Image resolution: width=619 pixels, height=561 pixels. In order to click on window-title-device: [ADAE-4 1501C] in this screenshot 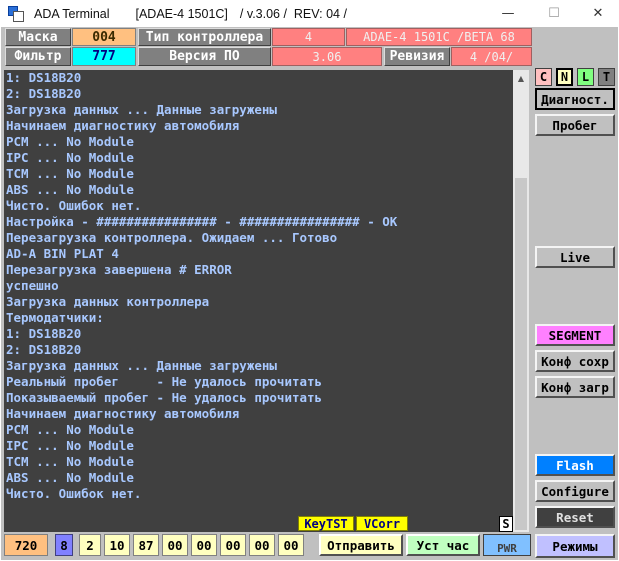, I will do `click(181, 13)`.